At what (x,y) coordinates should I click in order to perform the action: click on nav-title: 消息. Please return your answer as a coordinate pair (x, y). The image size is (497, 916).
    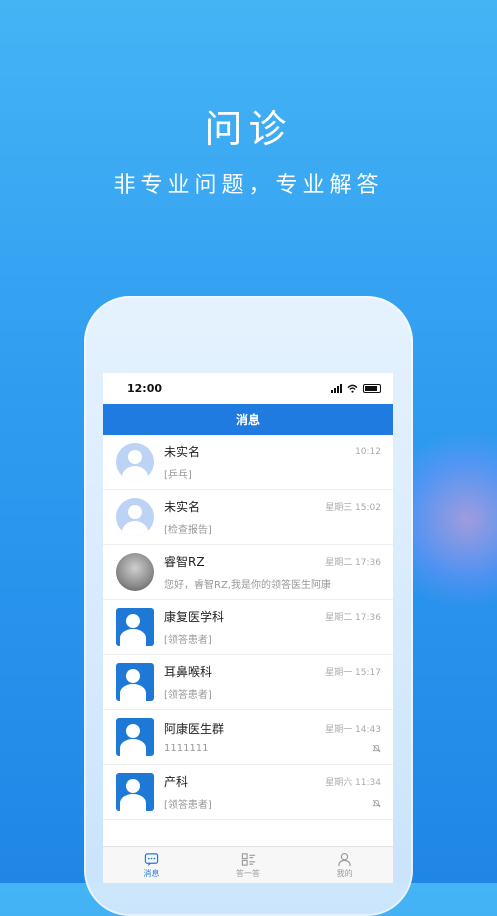
    Looking at the image, I should click on (247, 420).